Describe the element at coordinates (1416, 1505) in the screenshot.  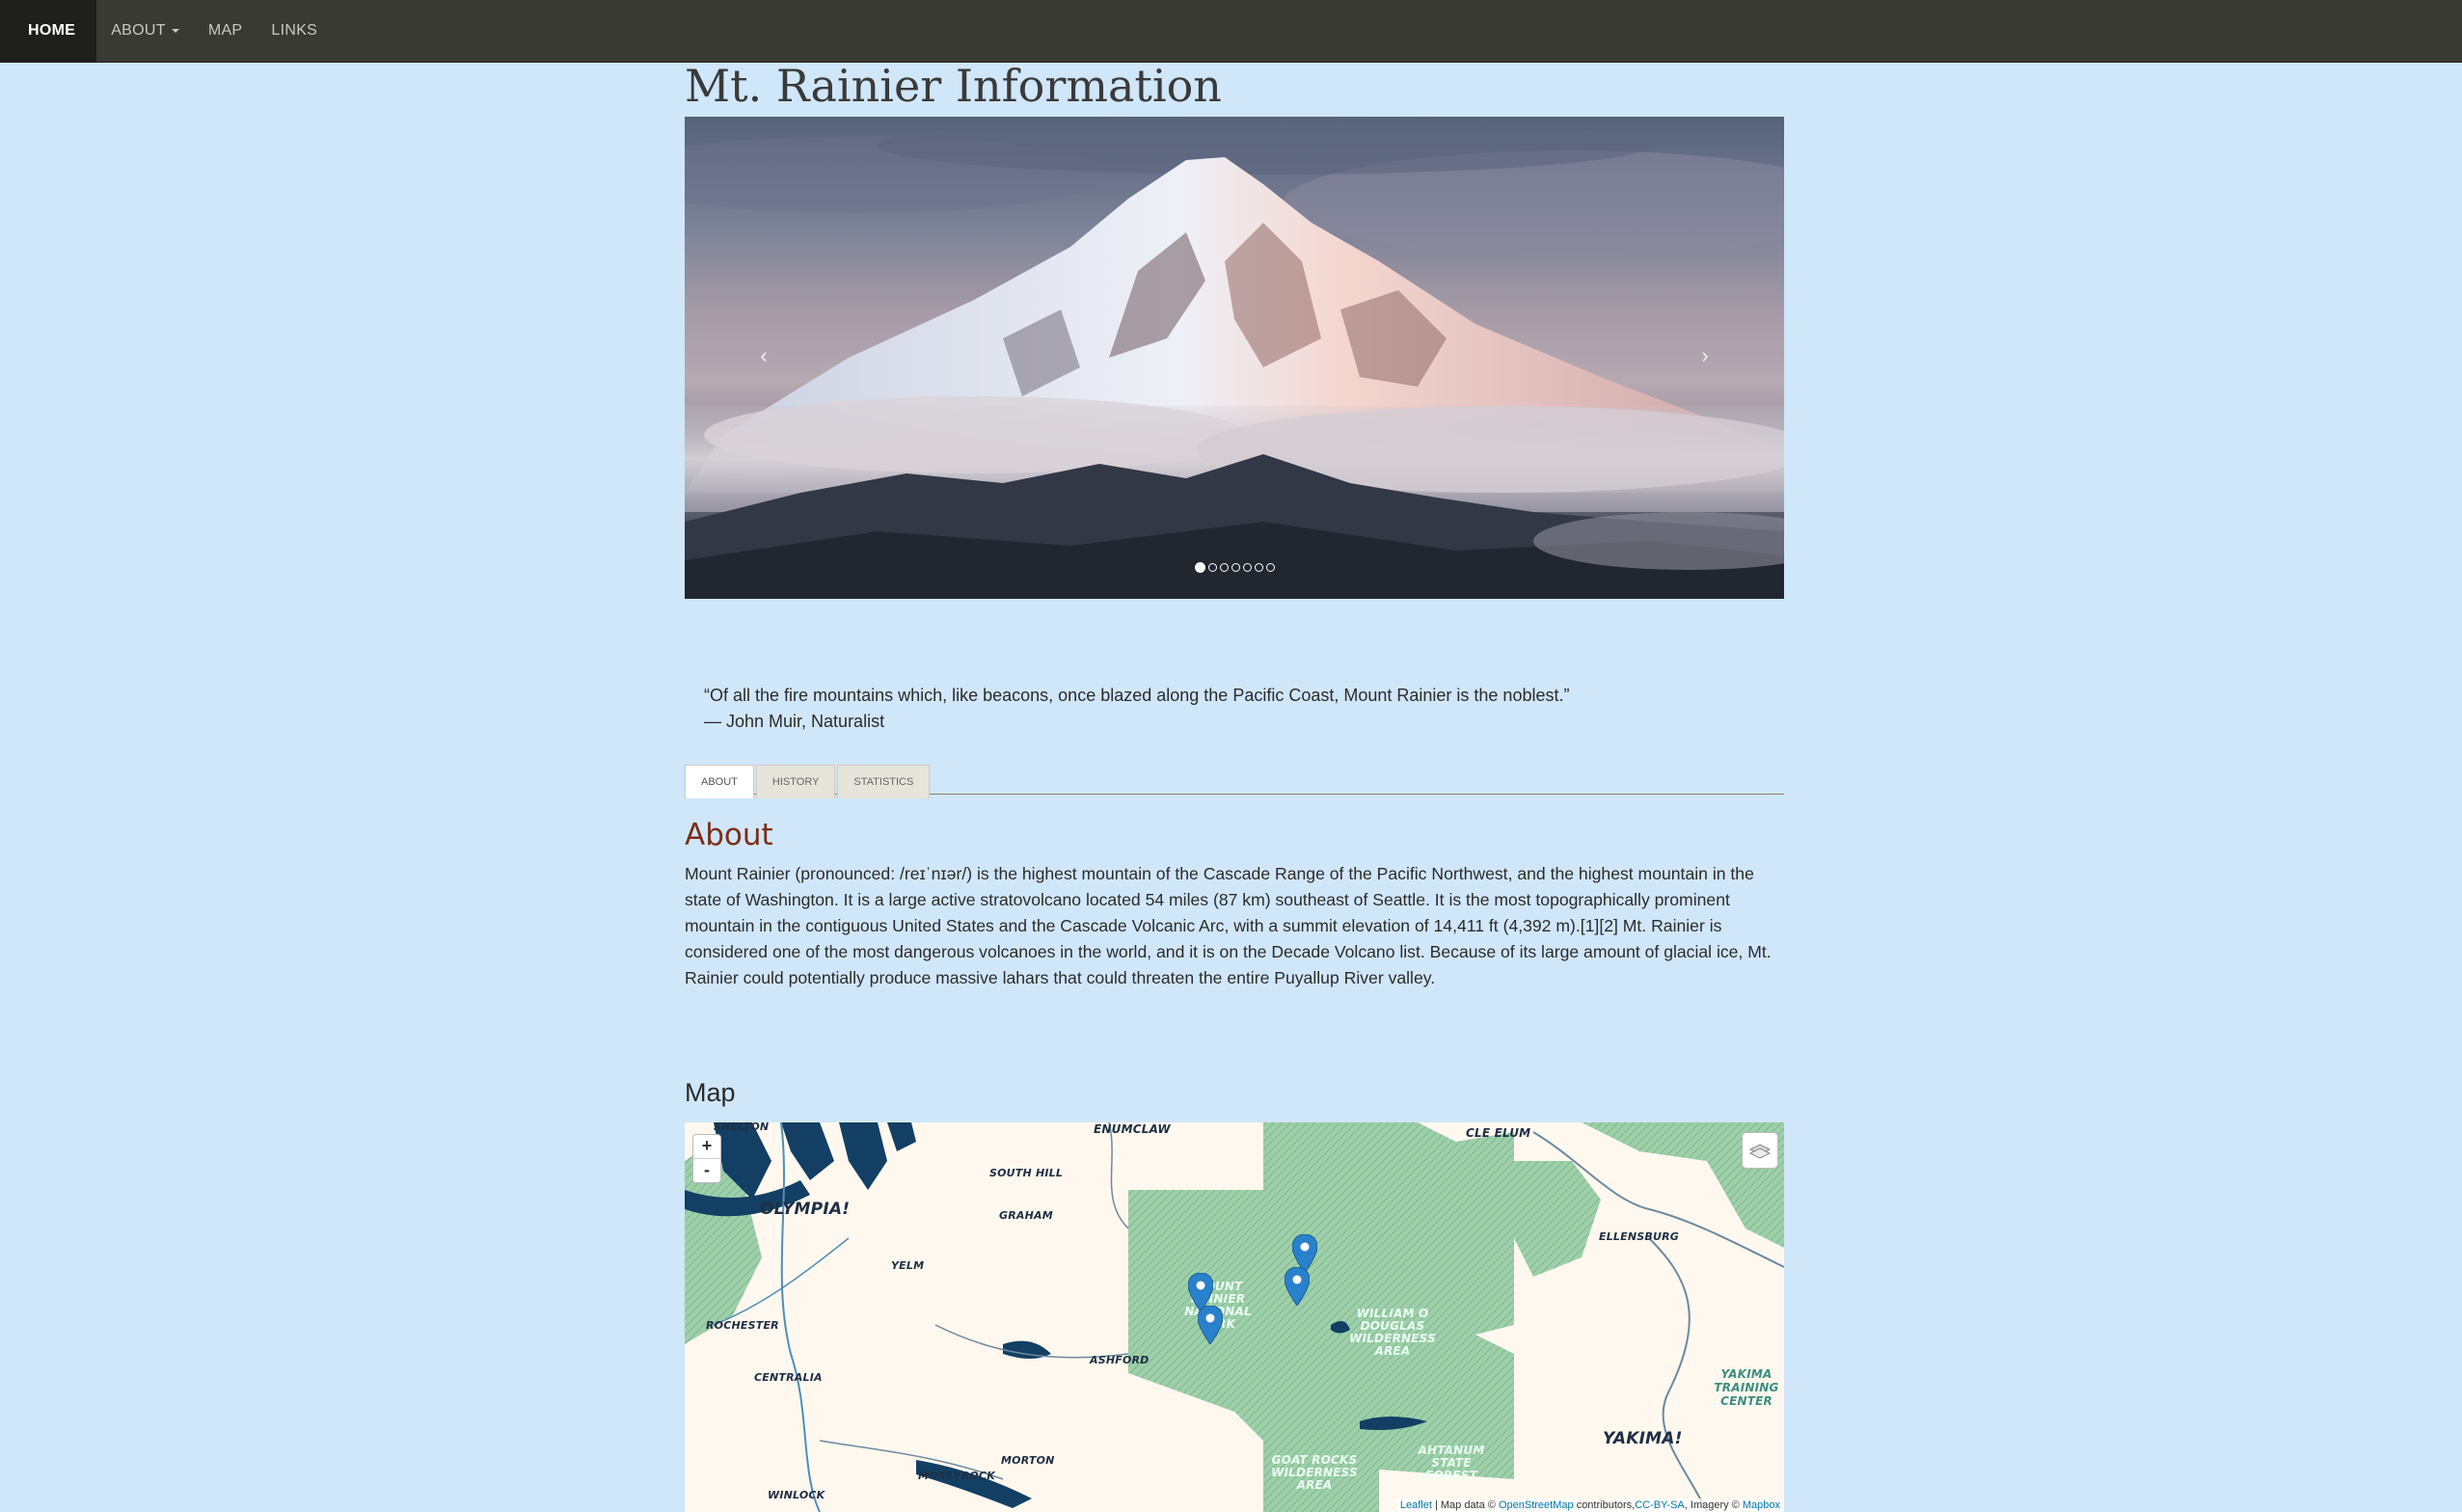
I see `leaflet-link: Leaflet` at that location.